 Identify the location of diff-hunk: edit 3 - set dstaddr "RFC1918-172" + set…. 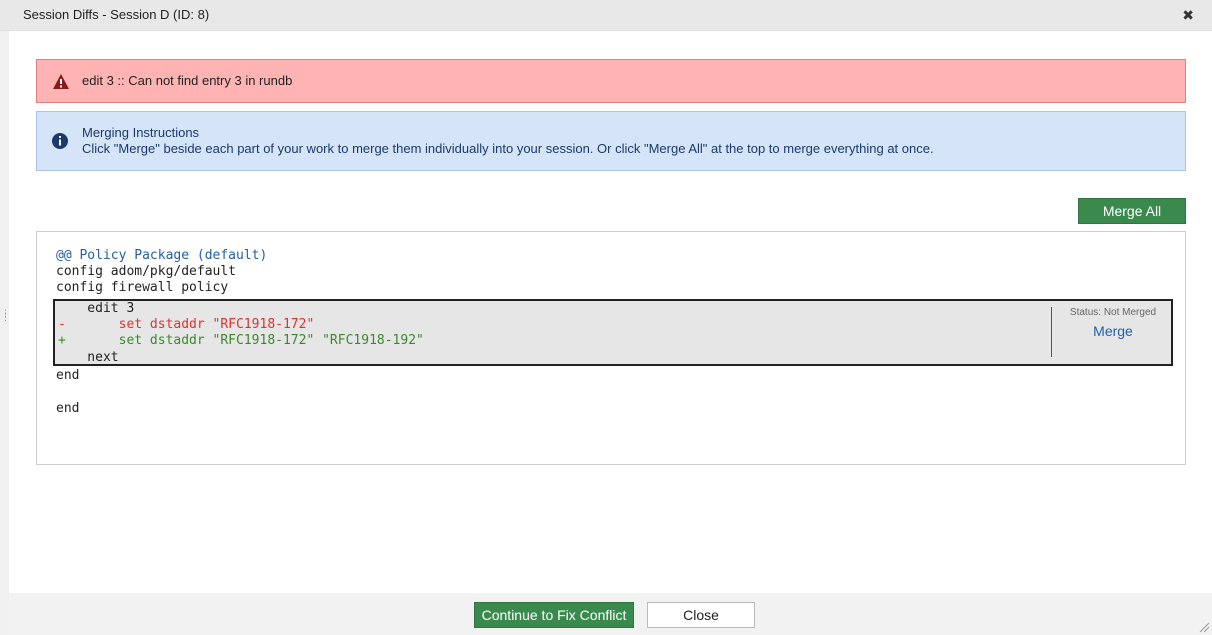
(613, 332).